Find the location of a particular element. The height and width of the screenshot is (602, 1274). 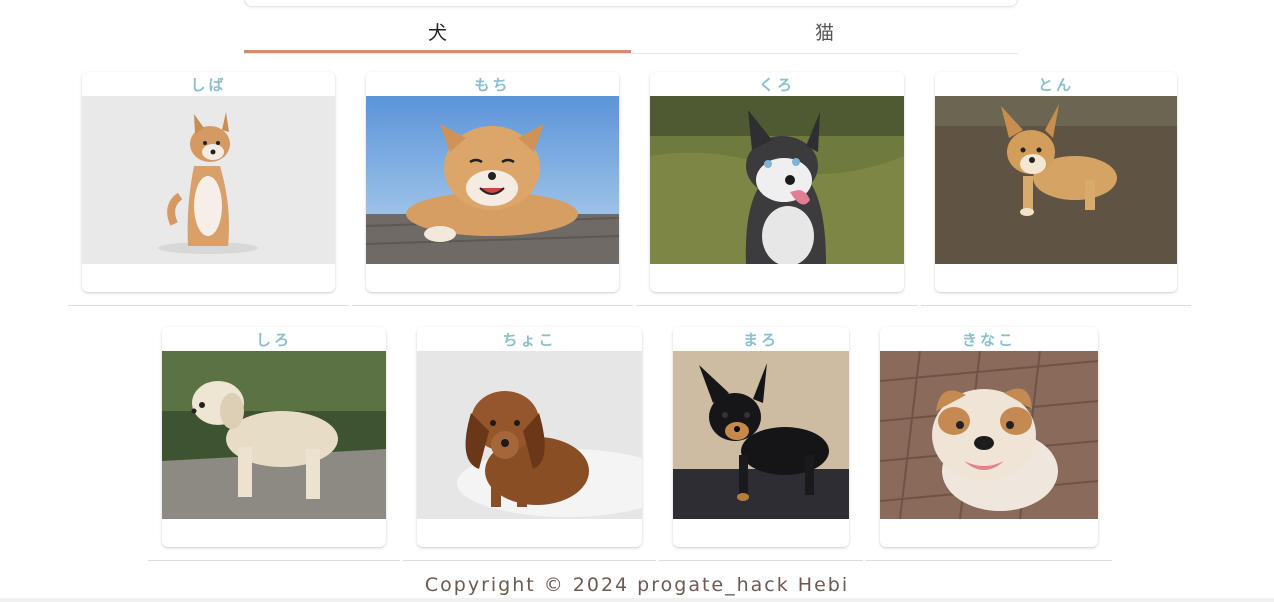

pet-card-cell: まろ is located at coordinates (761, 444).